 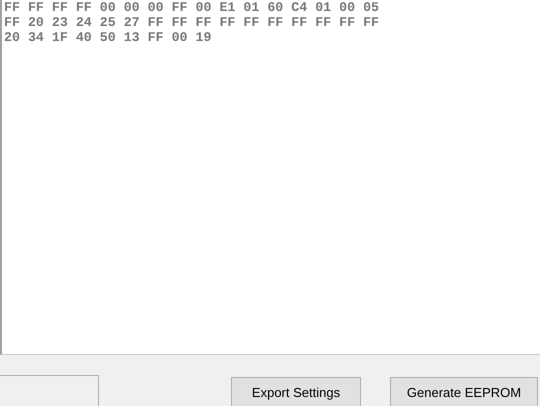 I want to click on hex-line: FF 20 23 24 25 27 FF FF FF FF FF FF FF FF FF FF, so click(x=192, y=22).